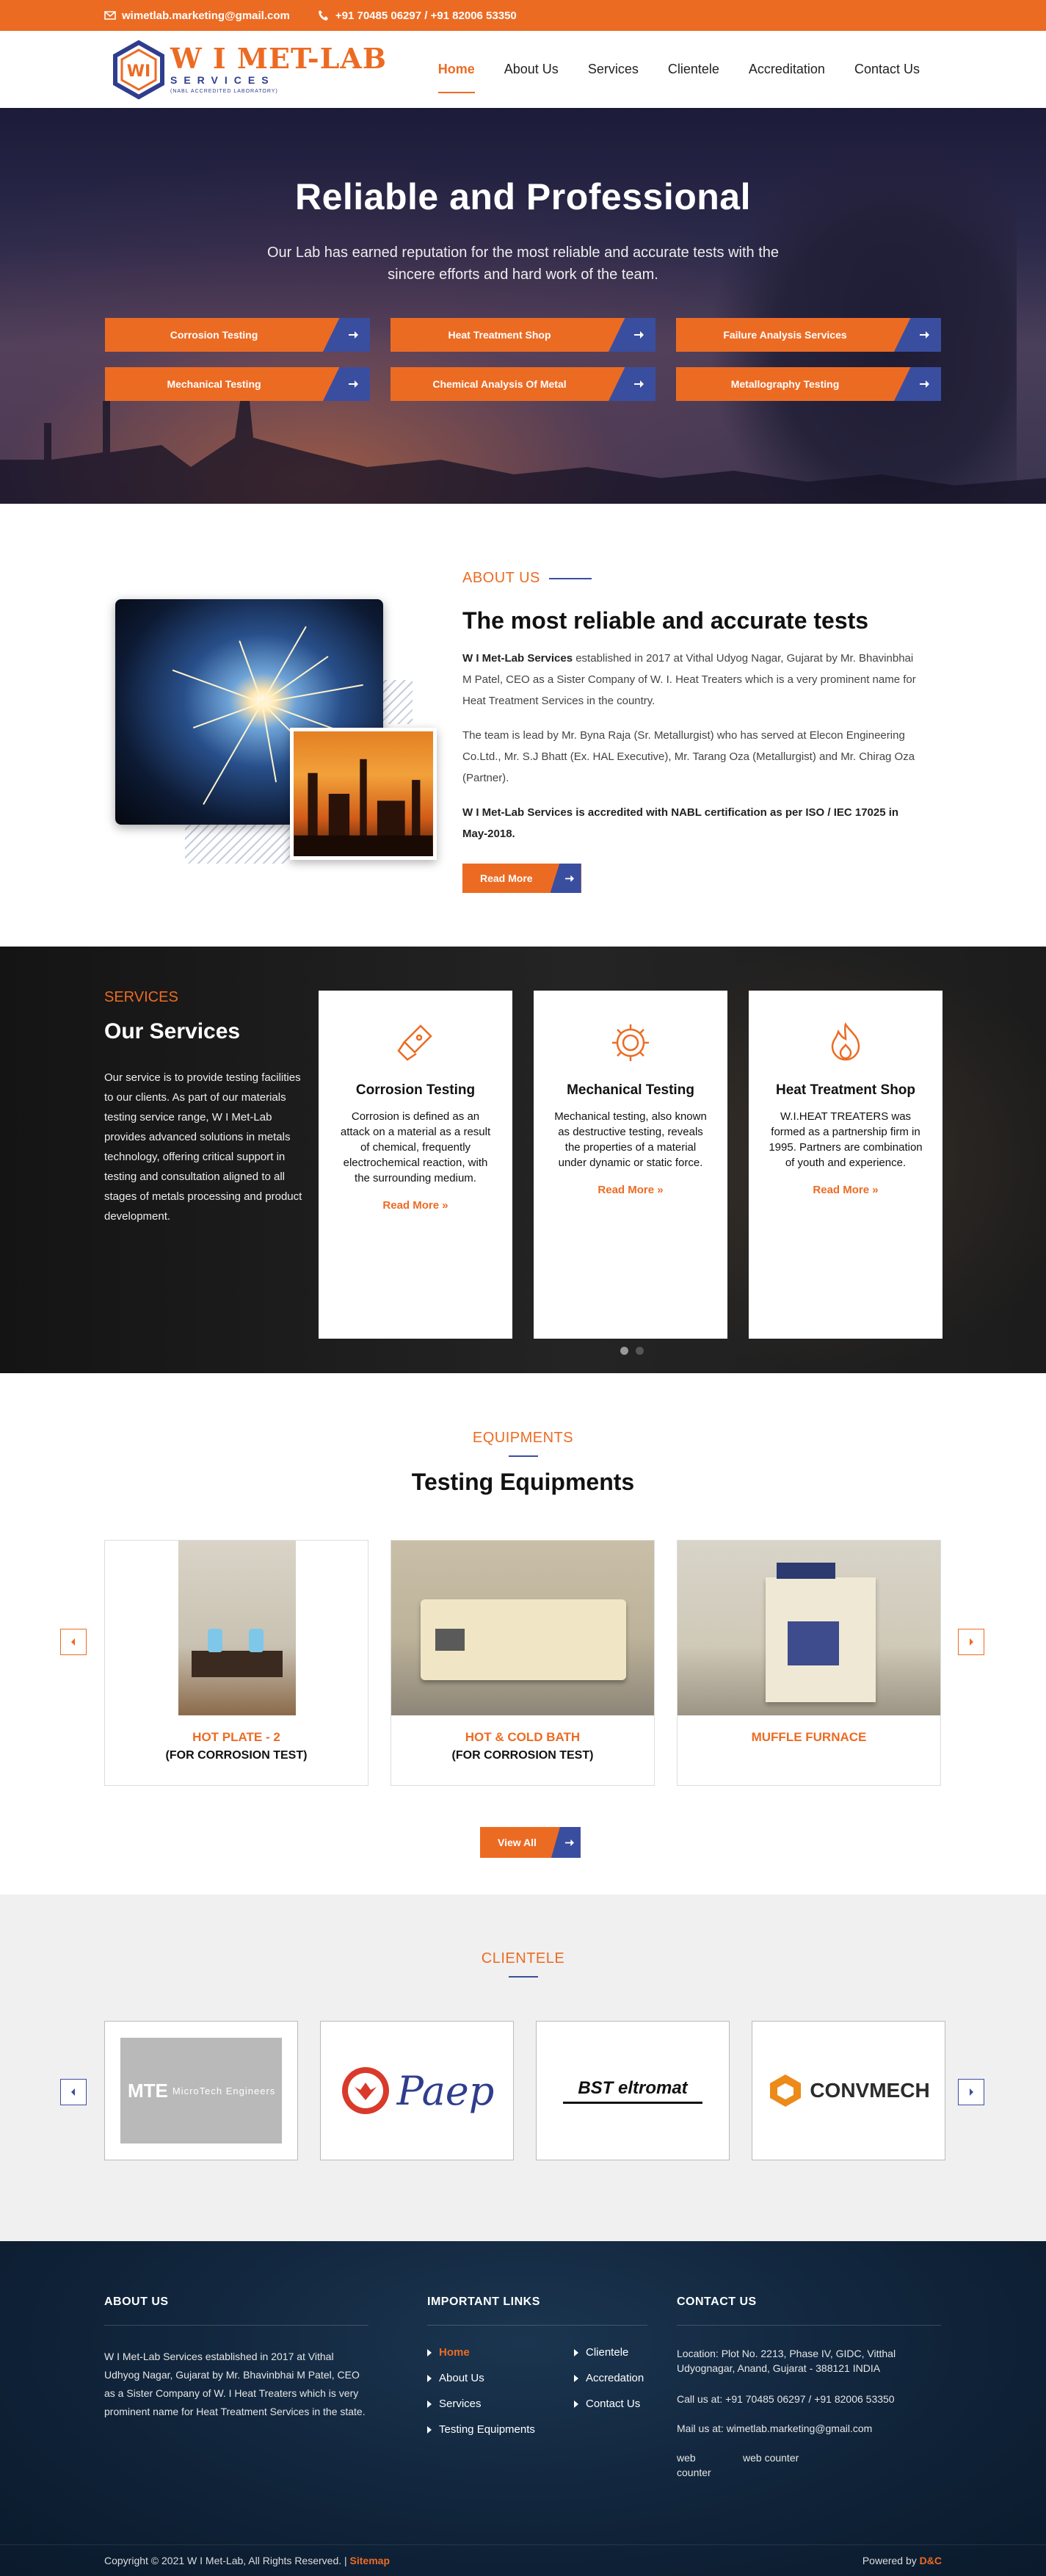  I want to click on top-email-text: wimetlab.marketing@gmail.com, so click(206, 15).